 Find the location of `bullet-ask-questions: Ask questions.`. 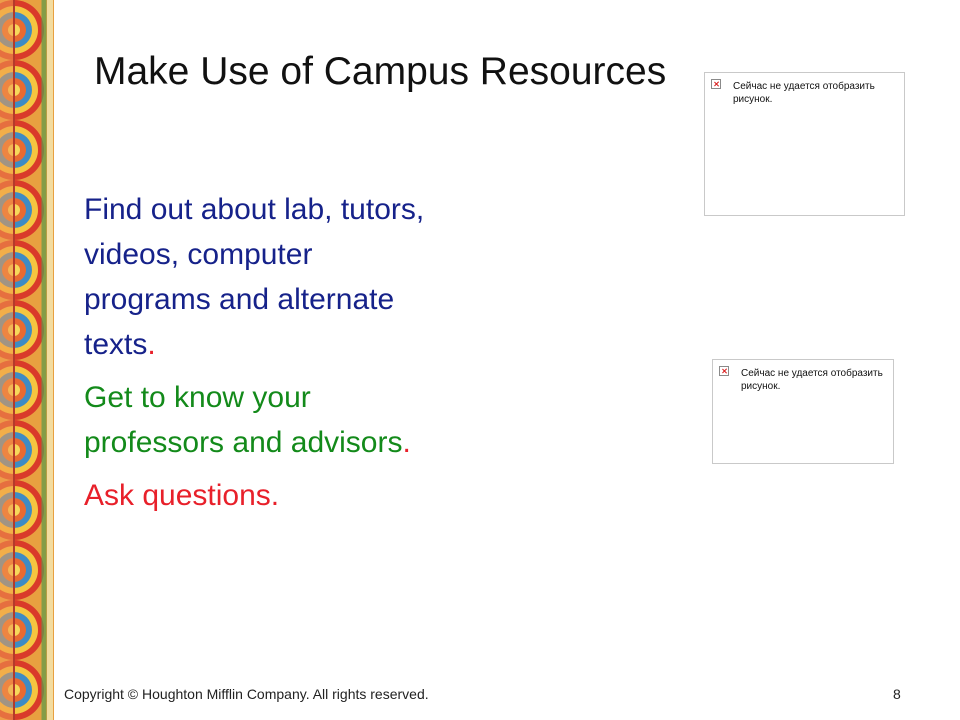

bullet-ask-questions: Ask questions. is located at coordinates (264, 495).